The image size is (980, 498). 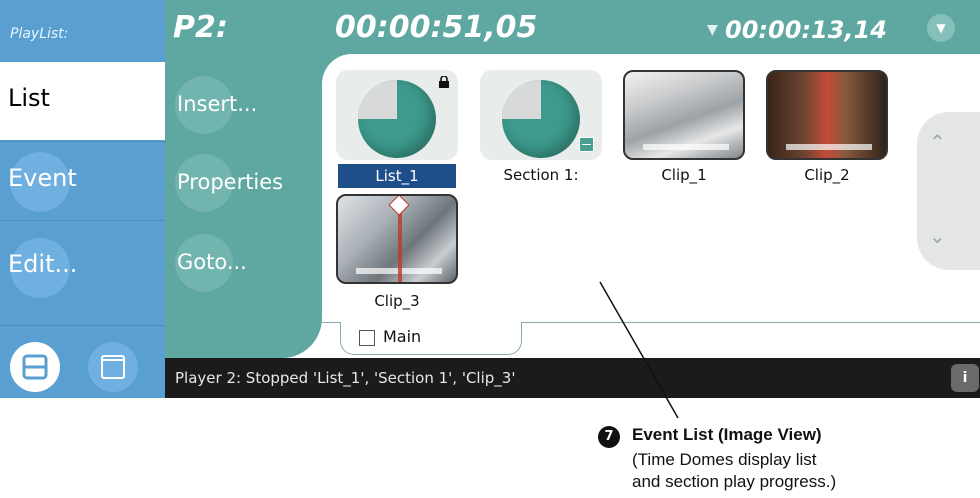 I want to click on callout-desc-line: (Time Domes display list, so click(x=724, y=459).